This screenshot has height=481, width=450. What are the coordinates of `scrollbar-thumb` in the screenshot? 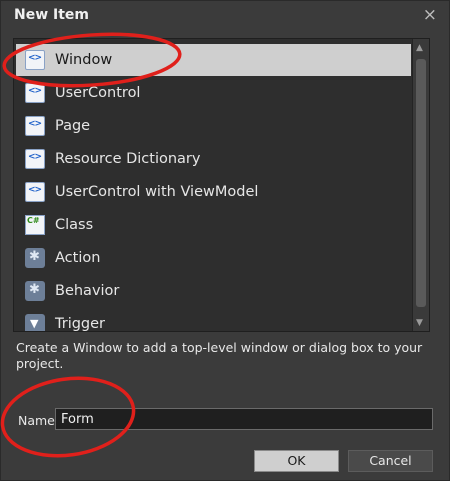 It's located at (421, 183).